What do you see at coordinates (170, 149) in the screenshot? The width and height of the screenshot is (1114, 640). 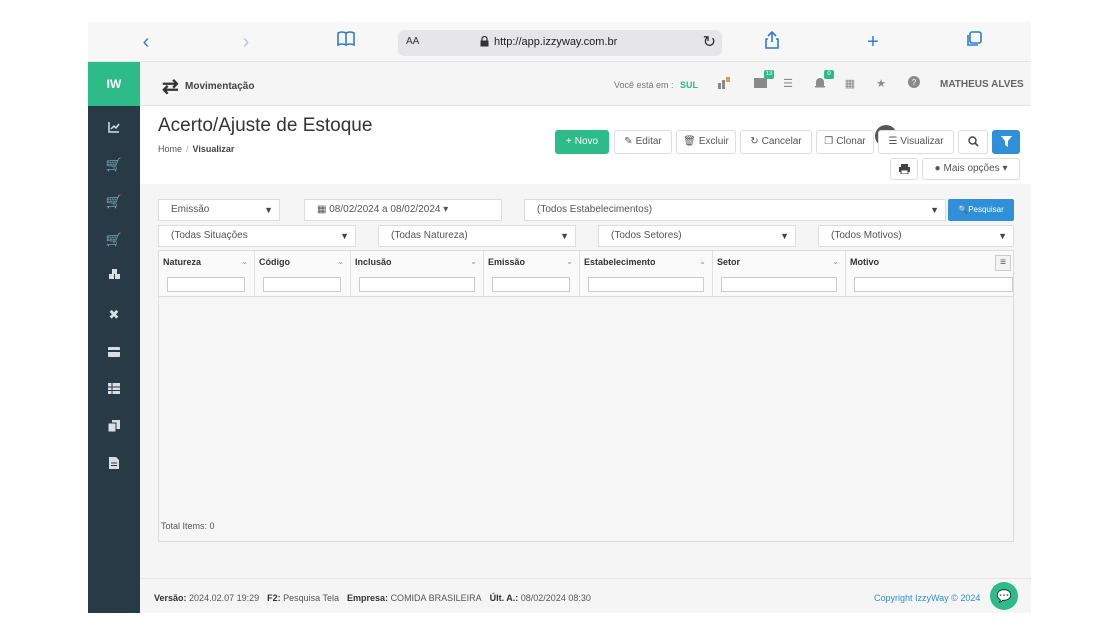 I see `breadcrumb-home: Home` at bounding box center [170, 149].